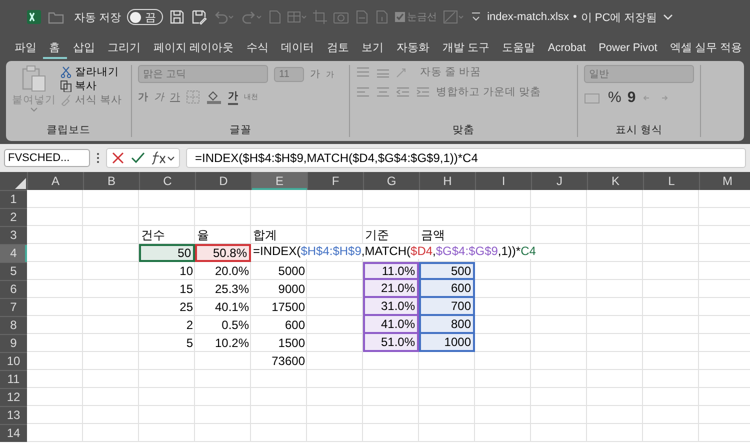  What do you see at coordinates (13, 415) in the screenshot?
I see `row-header: 13` at bounding box center [13, 415].